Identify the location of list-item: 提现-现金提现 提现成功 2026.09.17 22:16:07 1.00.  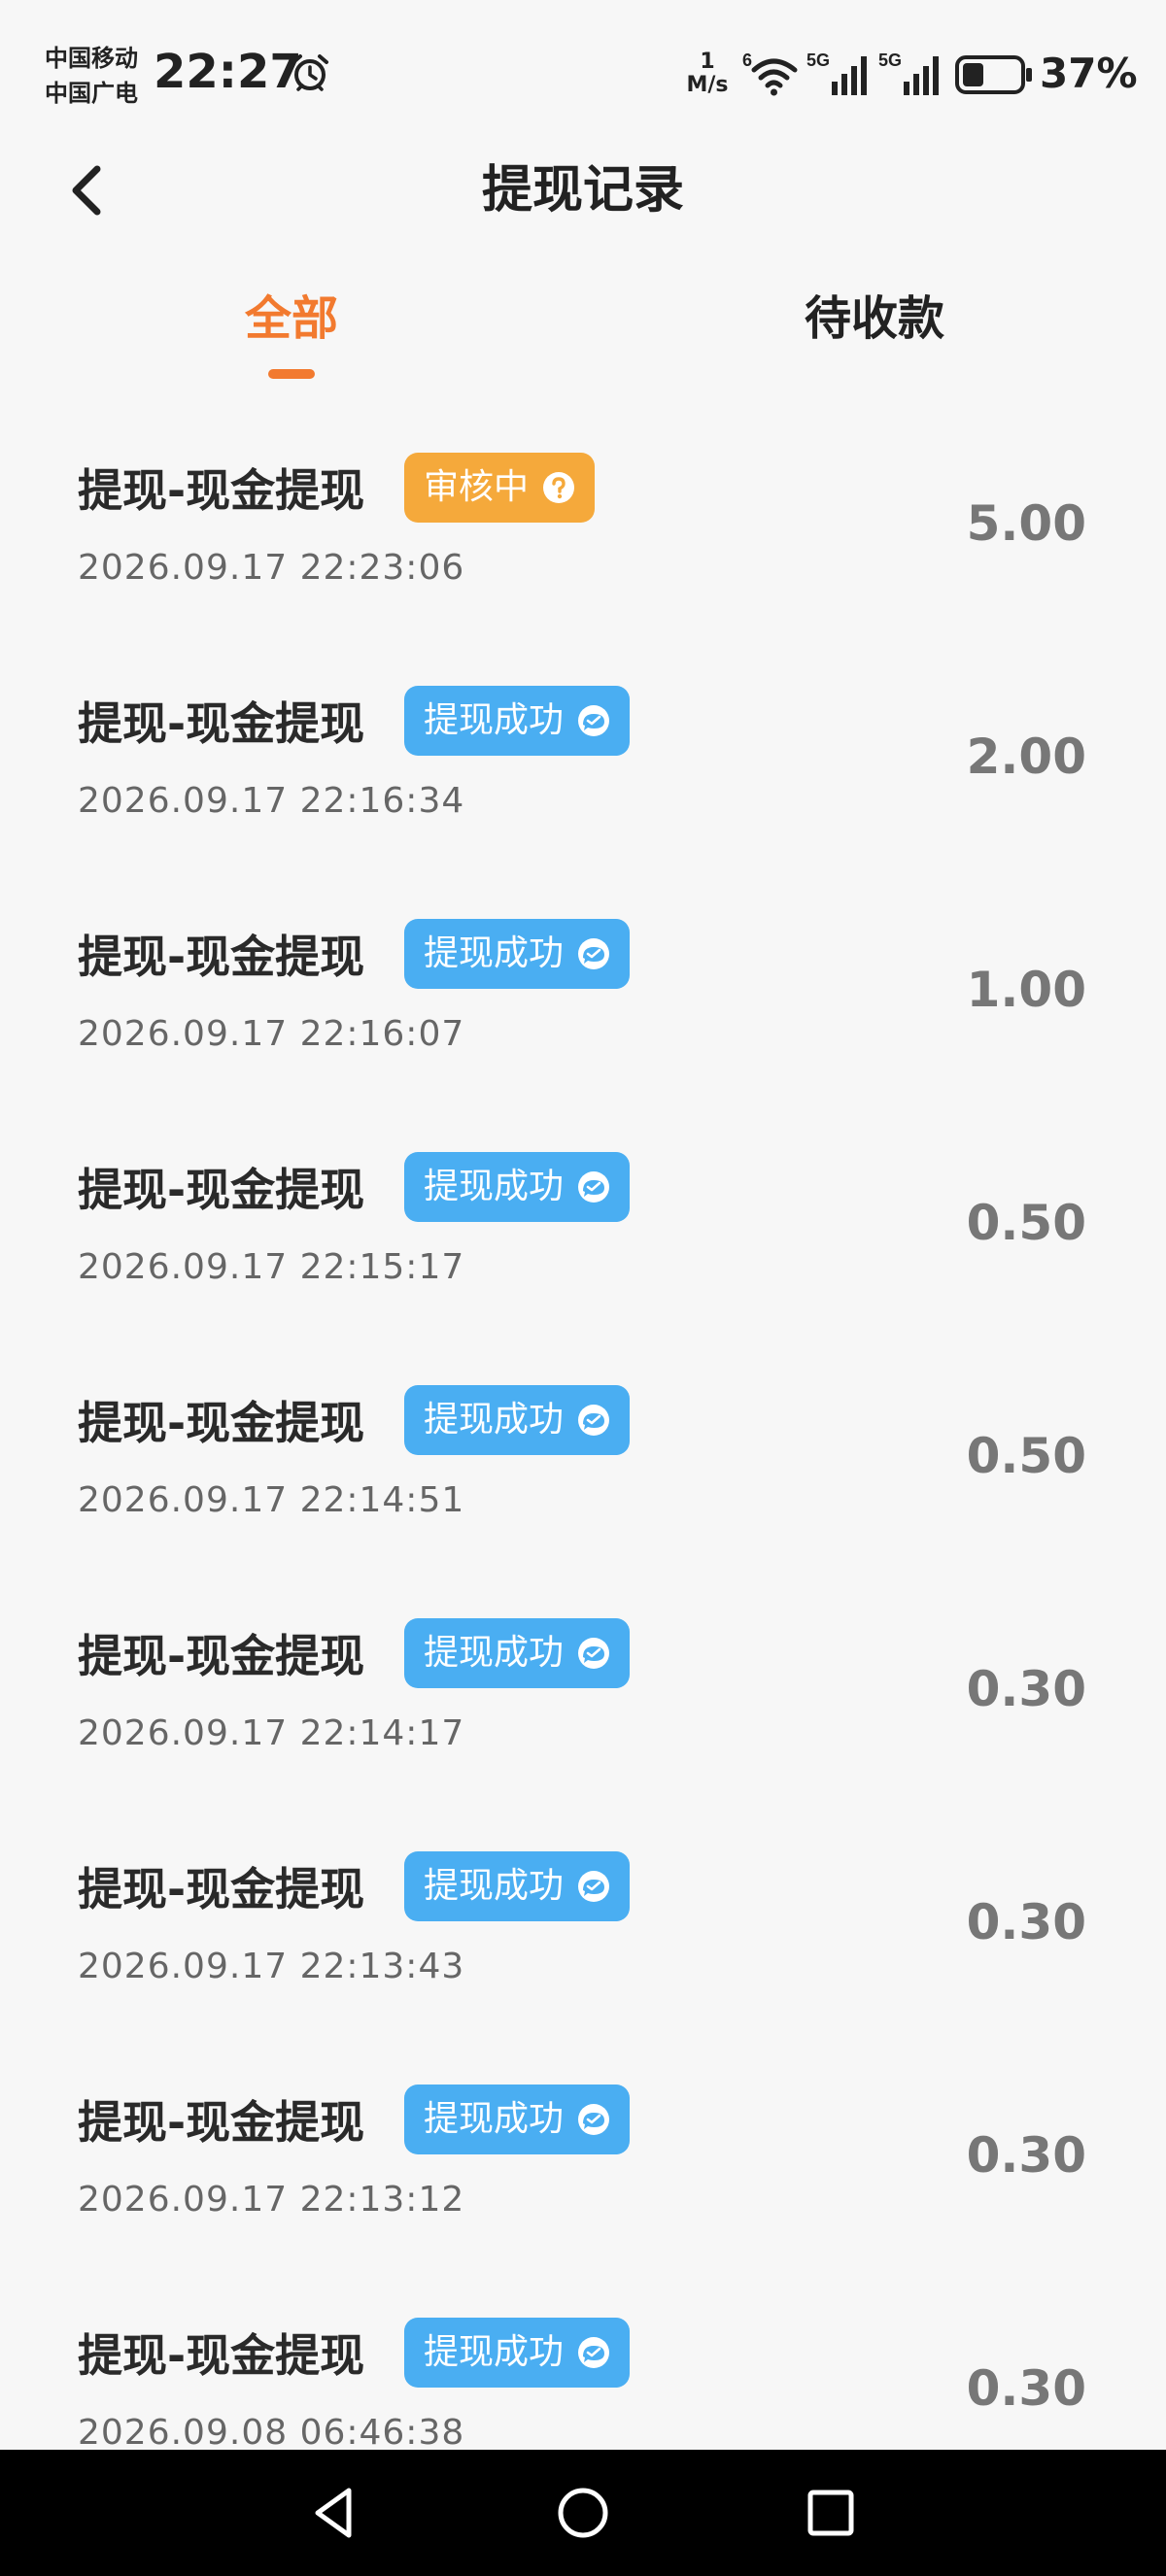
(583, 981).